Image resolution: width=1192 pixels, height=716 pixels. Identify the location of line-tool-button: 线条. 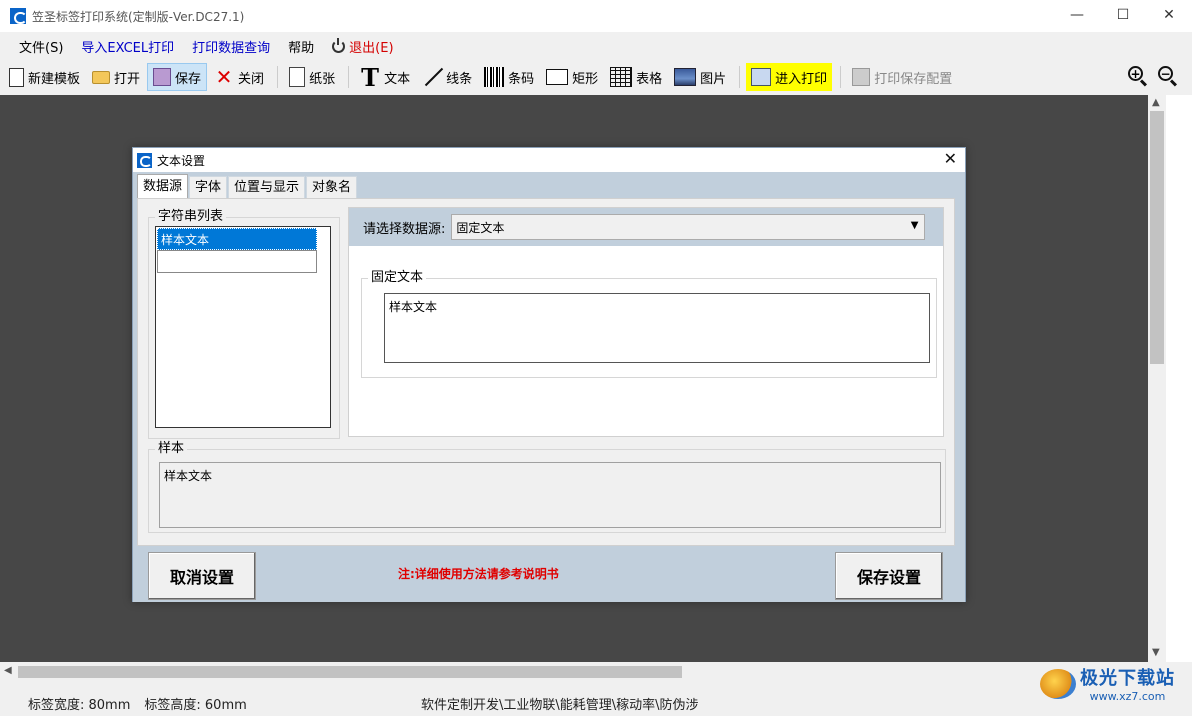
(447, 77).